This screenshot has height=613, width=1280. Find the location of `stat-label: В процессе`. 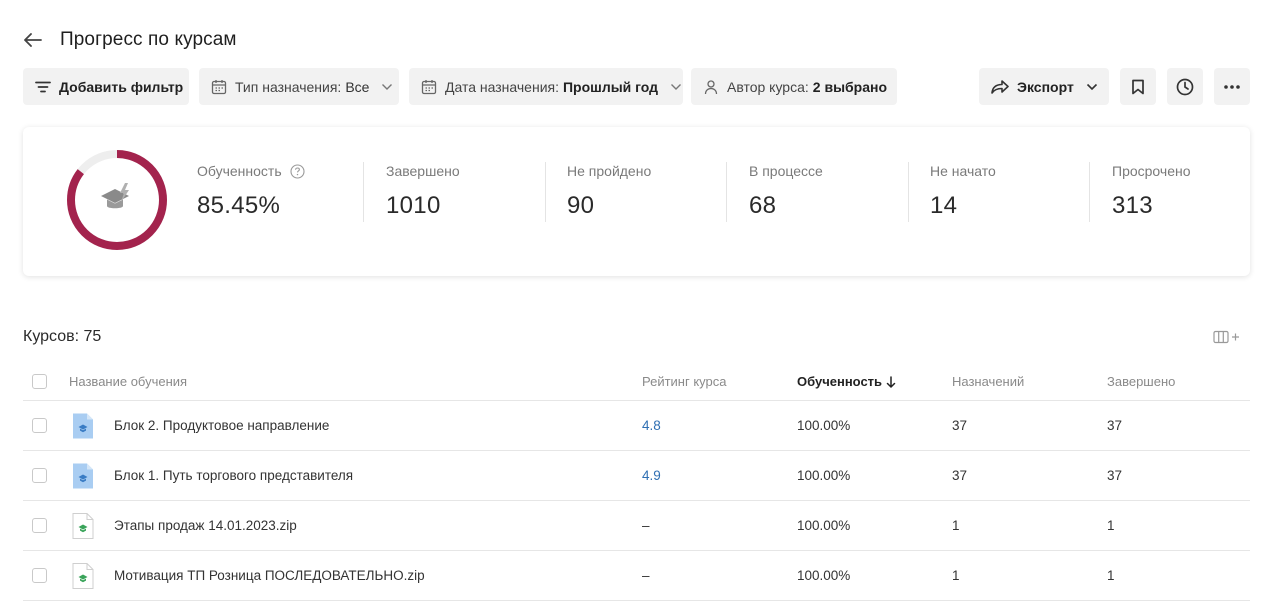

stat-label: В процессе is located at coordinates (786, 171).